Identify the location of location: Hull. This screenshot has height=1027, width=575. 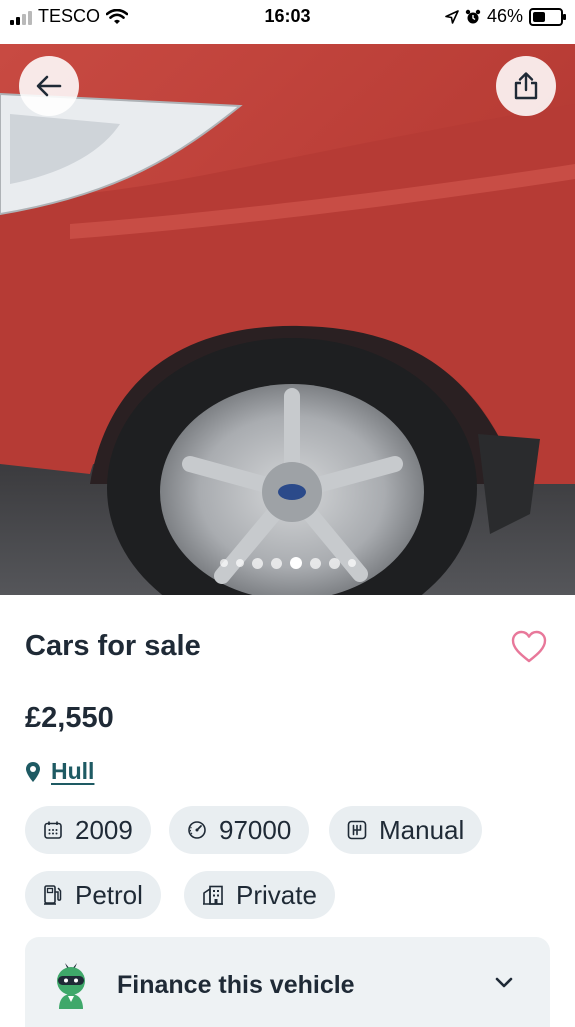
(59, 771).